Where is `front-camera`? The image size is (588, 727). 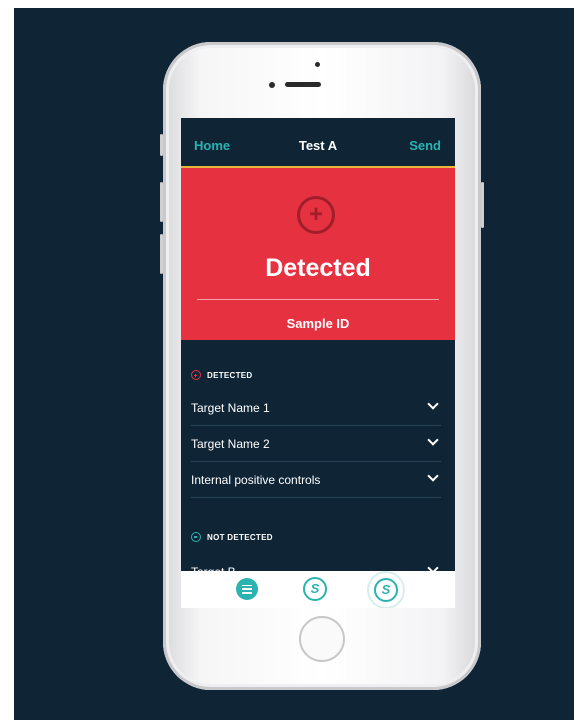
front-camera is located at coordinates (317, 64).